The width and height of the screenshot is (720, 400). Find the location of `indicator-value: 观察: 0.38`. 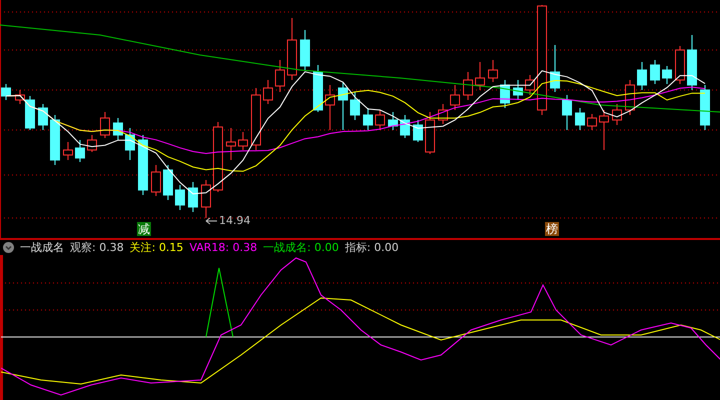

indicator-value: 观察: 0.38 is located at coordinates (97, 247).